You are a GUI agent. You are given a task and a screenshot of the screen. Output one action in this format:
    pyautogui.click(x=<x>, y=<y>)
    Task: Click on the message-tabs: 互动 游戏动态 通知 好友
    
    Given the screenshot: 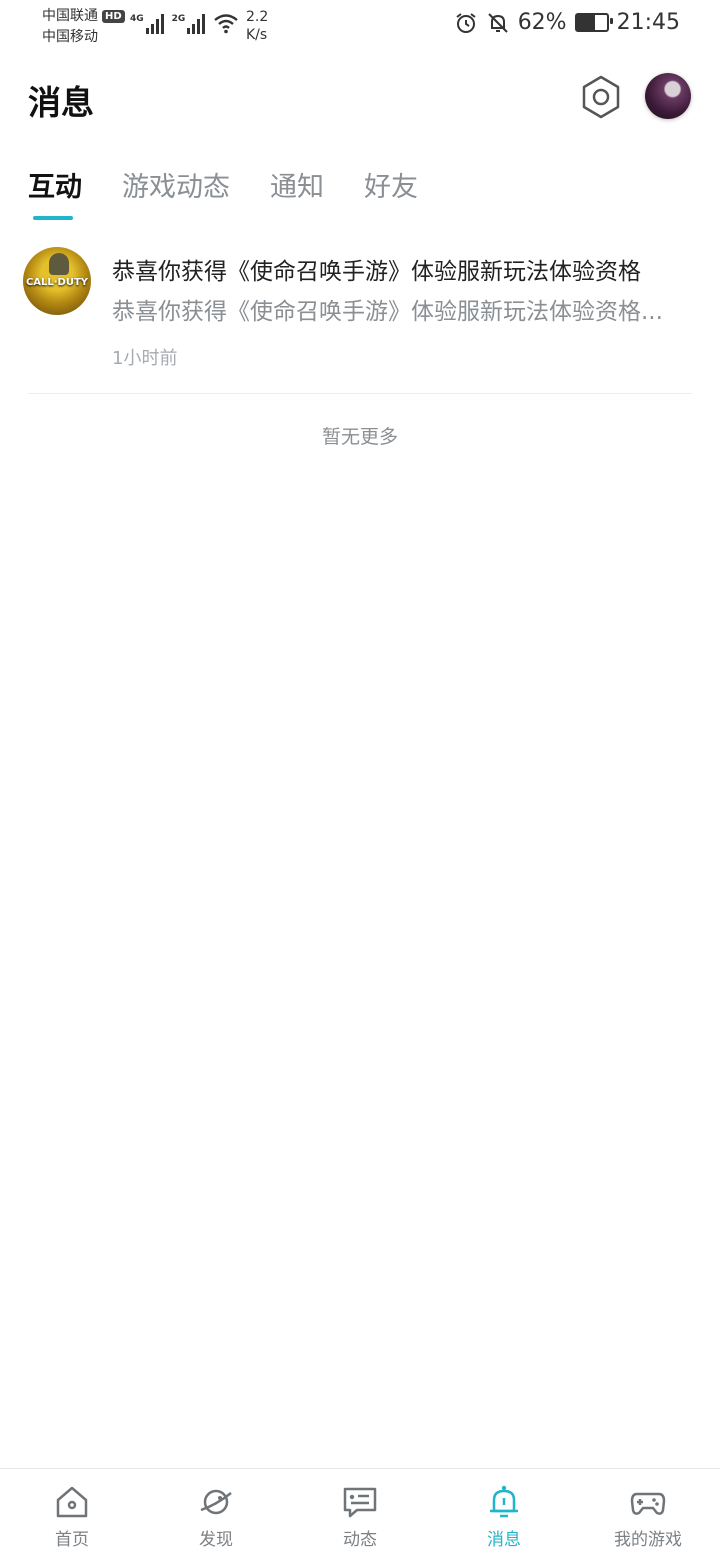 What is the action you would take?
    pyautogui.click(x=243, y=184)
    